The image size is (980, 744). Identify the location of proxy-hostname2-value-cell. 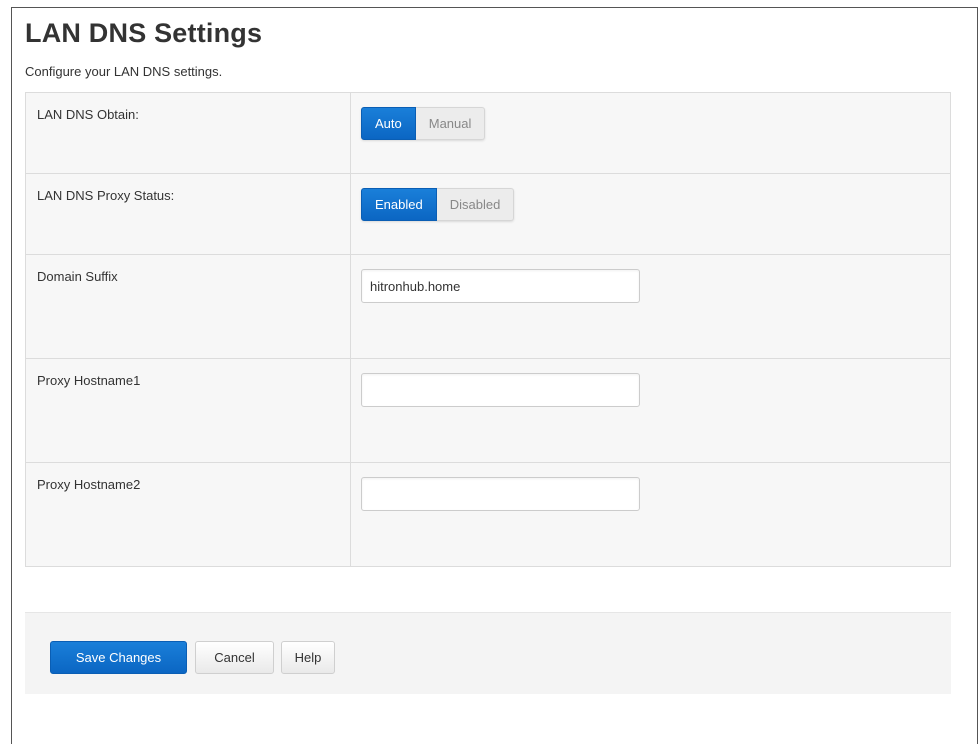
(650, 514).